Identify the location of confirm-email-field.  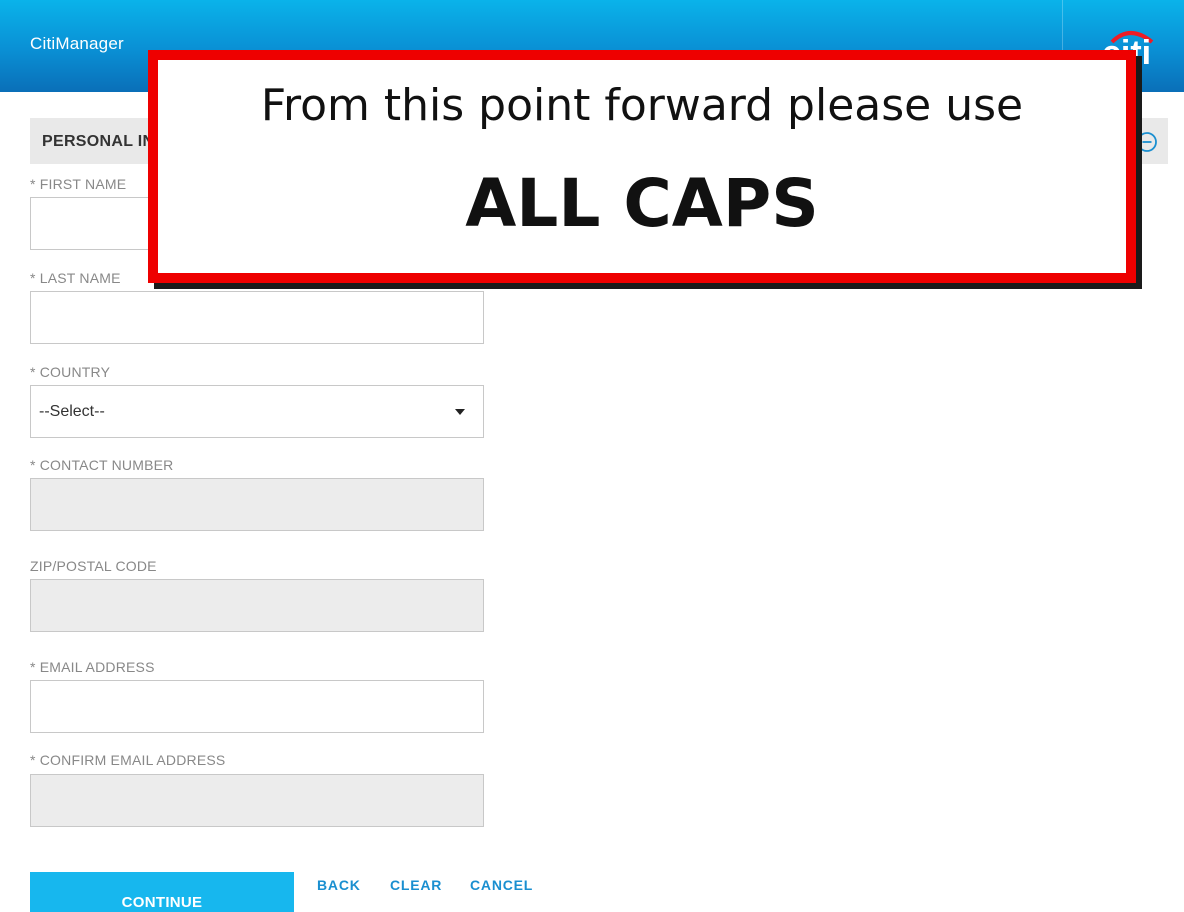
(257, 800).